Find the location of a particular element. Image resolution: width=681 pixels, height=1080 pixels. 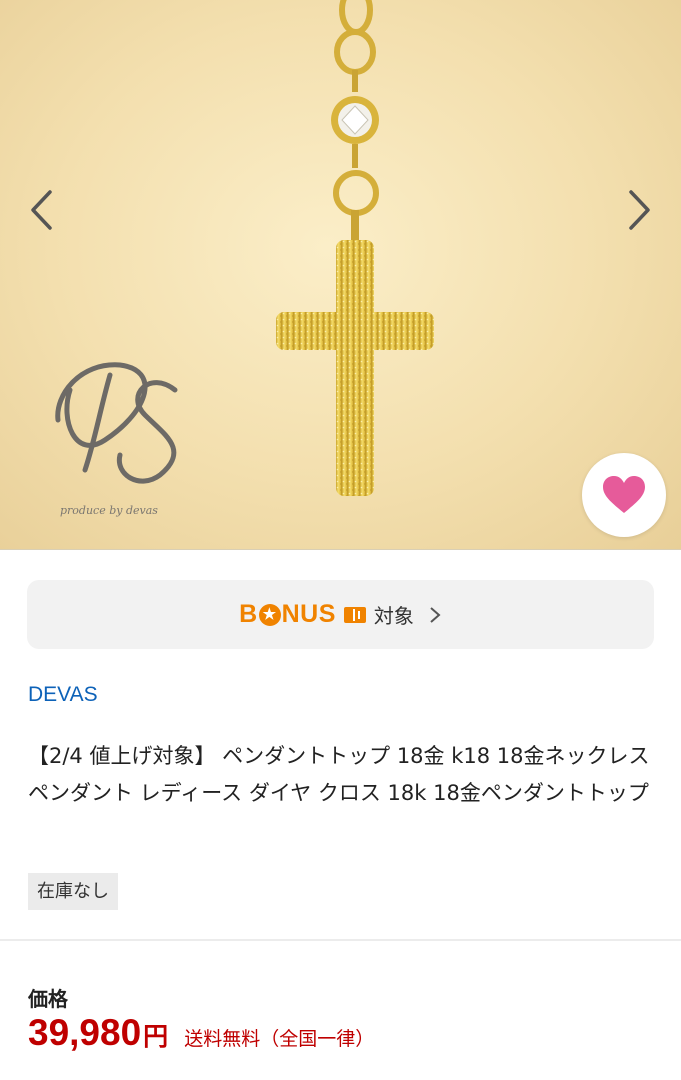

star-icon is located at coordinates (269, 614).